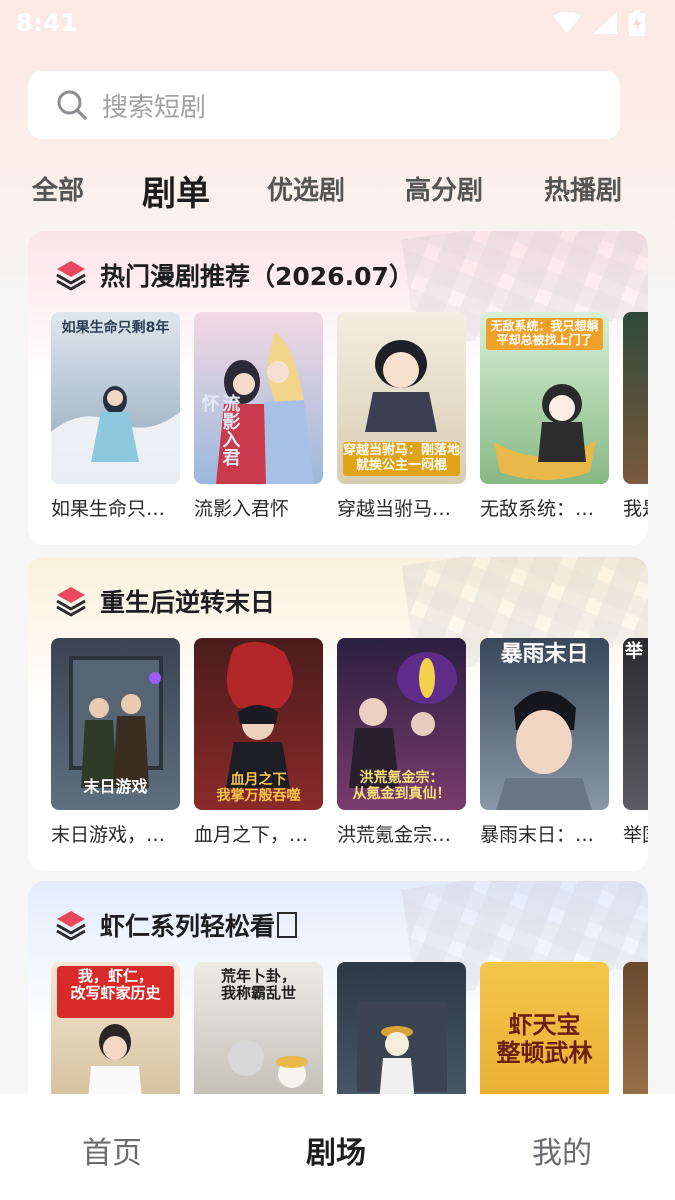  Describe the element at coordinates (337, 23) in the screenshot. I see `status-bar: 8:41` at that location.